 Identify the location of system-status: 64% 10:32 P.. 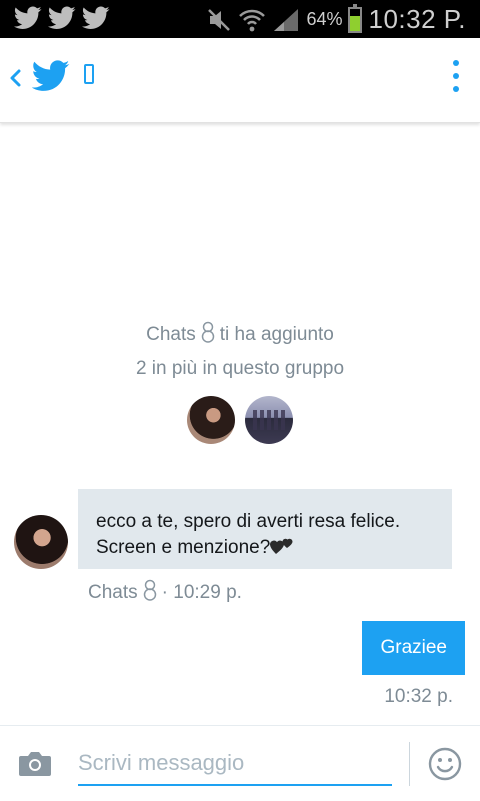
(336, 19).